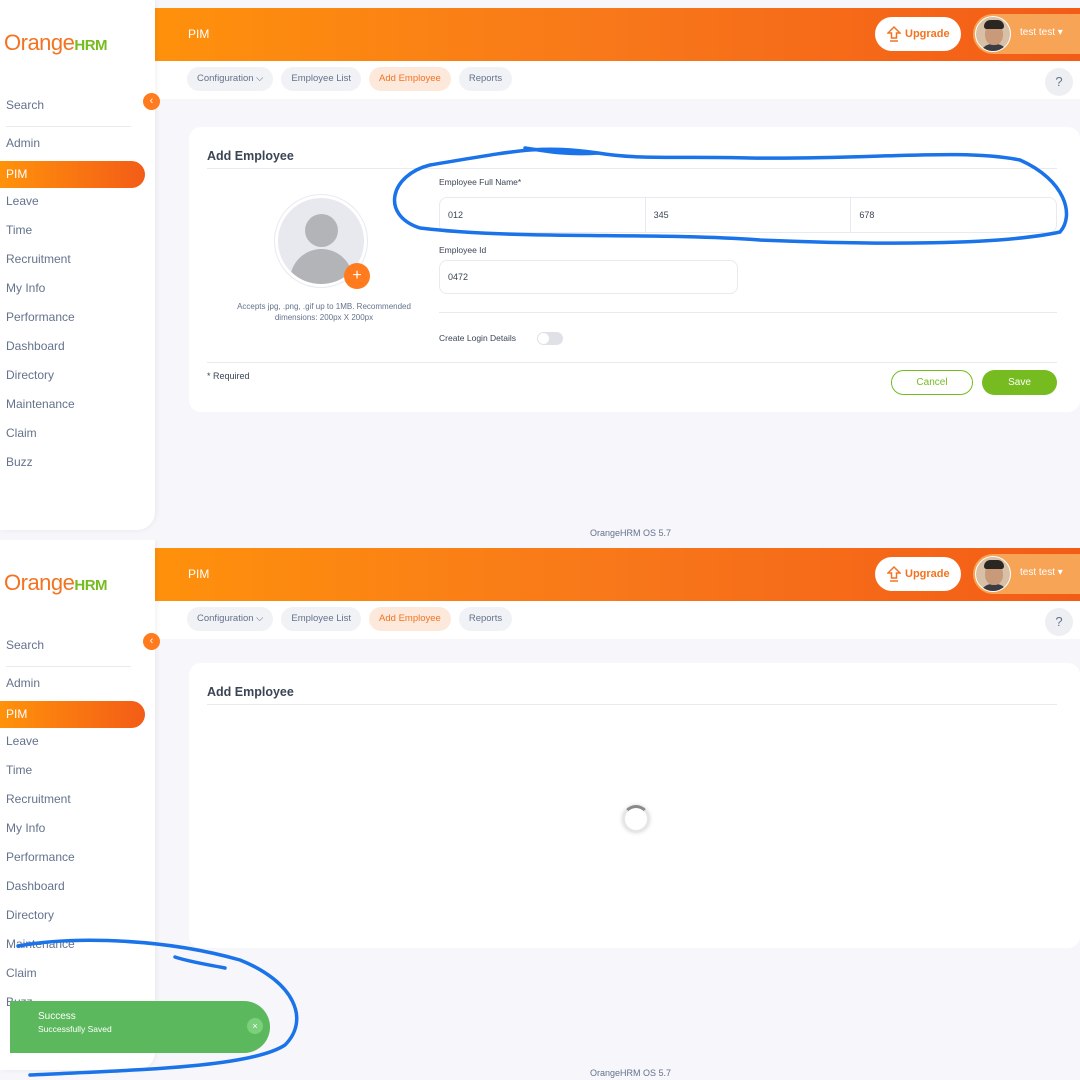  What do you see at coordinates (255, 1026) in the screenshot?
I see `close-icon: ×` at bounding box center [255, 1026].